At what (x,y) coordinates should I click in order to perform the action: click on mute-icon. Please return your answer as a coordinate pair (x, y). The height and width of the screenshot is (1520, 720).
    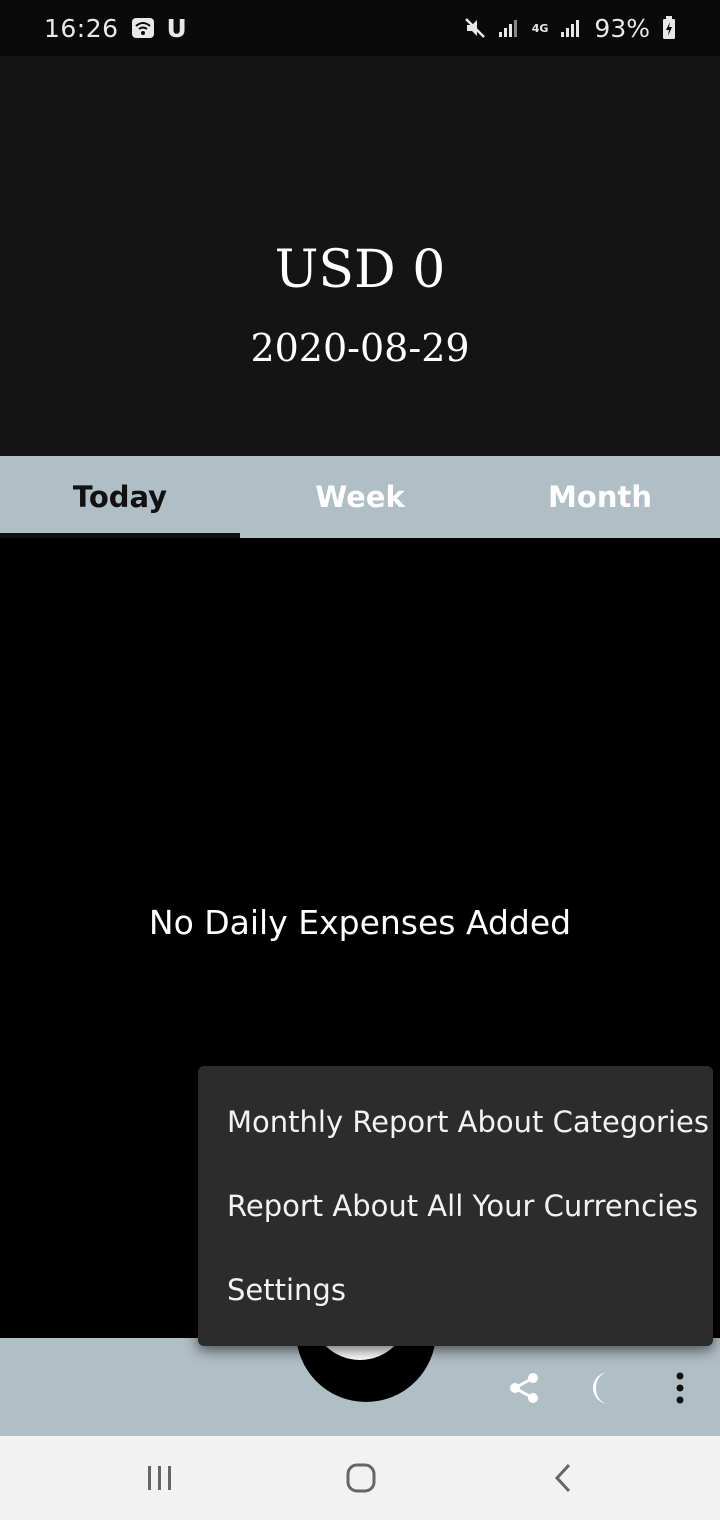
    Looking at the image, I should click on (475, 28).